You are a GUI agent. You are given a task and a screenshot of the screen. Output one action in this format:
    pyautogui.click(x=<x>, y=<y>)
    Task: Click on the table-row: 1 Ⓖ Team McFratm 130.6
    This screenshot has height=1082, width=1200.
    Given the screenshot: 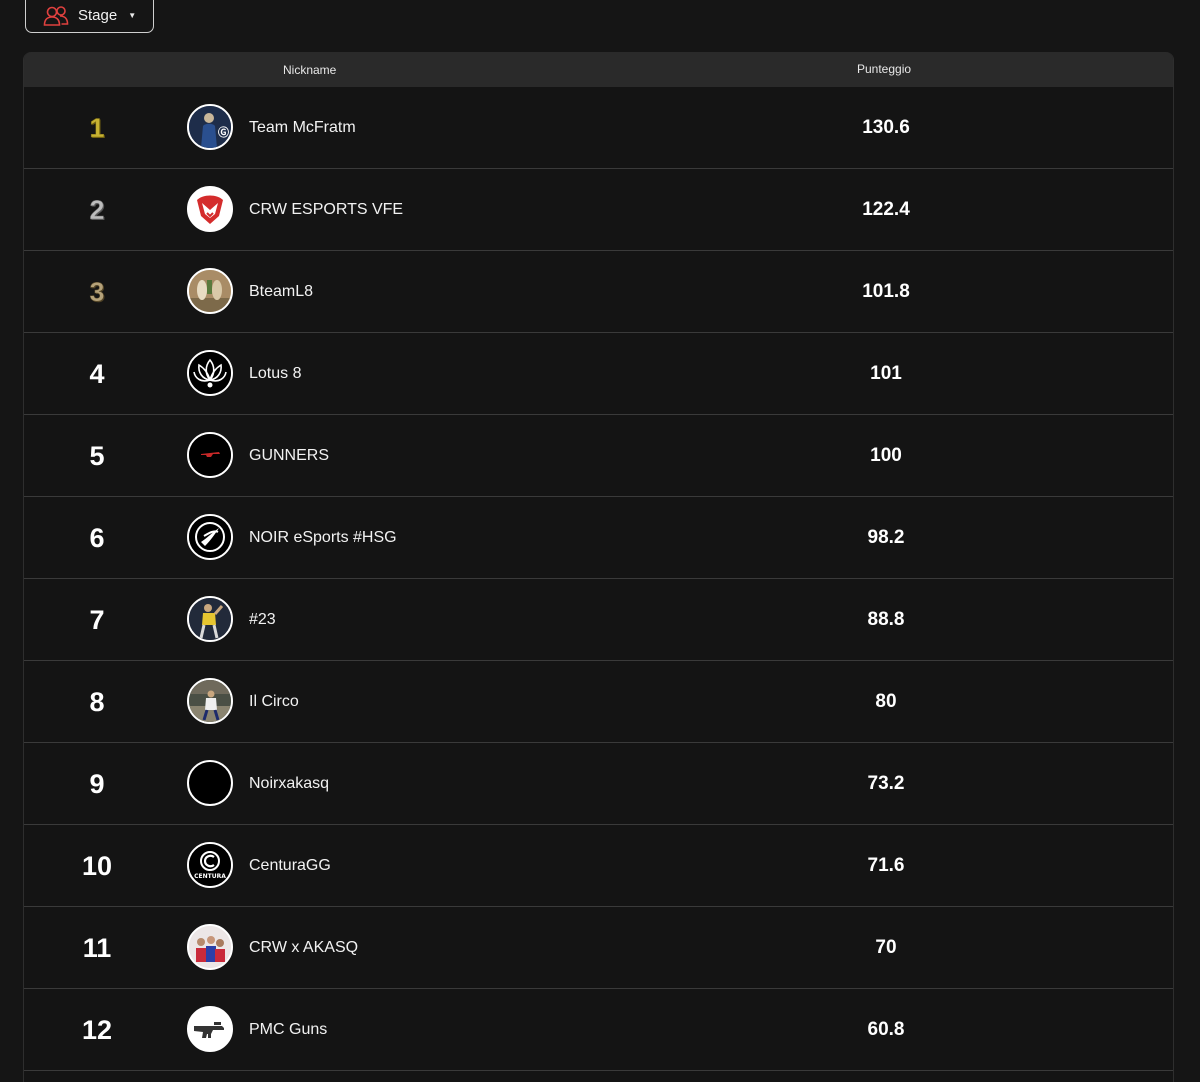 What is the action you would take?
    pyautogui.click(x=598, y=128)
    